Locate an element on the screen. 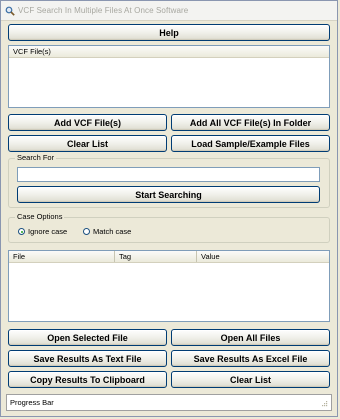 The height and width of the screenshot is (419, 340). progress-bar-label: Progress Bar is located at coordinates (32, 402).